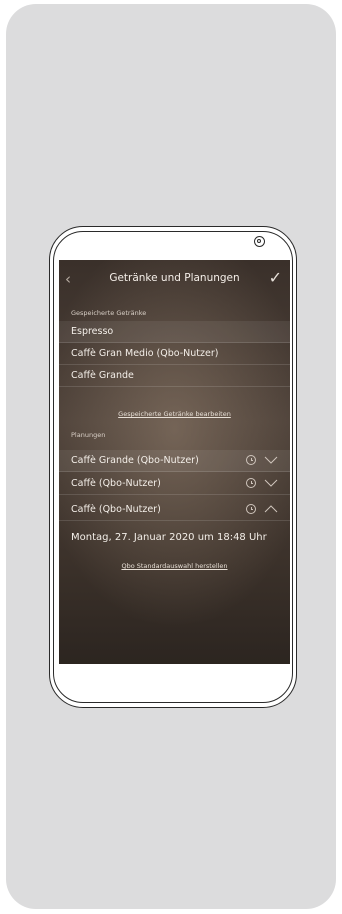  I want to click on saved-drink-label: Caffè Grande, so click(102, 375).